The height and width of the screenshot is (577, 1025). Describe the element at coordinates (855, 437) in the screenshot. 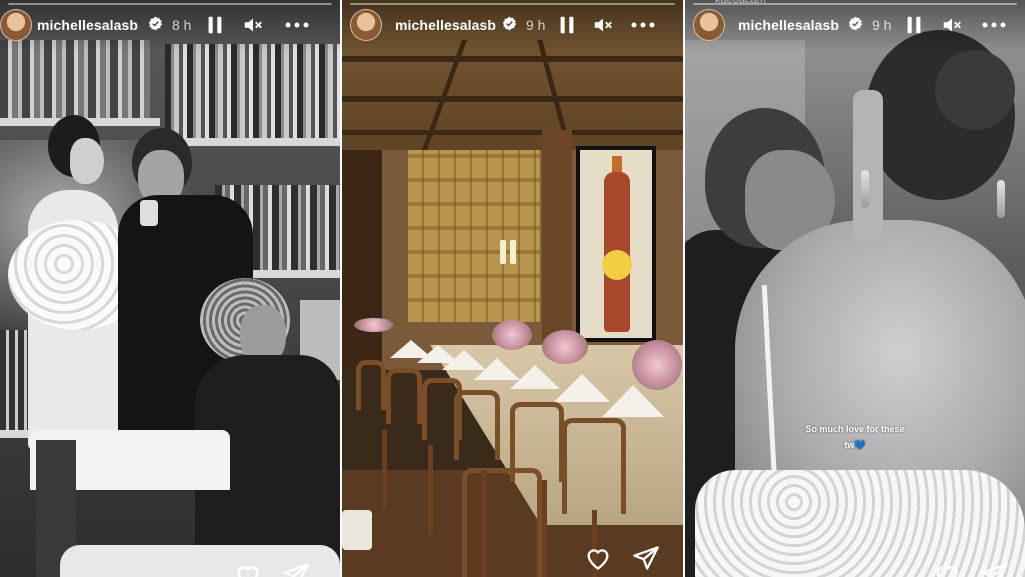

I see `story-caption: So much love for these tw💙` at that location.